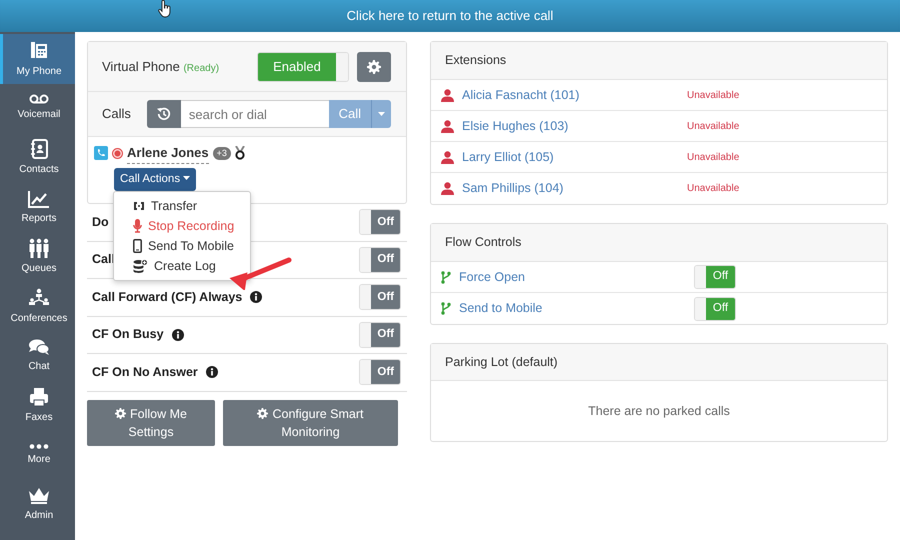 Image resolution: width=900 pixels, height=540 pixels. Describe the element at coordinates (182, 226) in the screenshot. I see `menu-item: Stop Recording` at that location.